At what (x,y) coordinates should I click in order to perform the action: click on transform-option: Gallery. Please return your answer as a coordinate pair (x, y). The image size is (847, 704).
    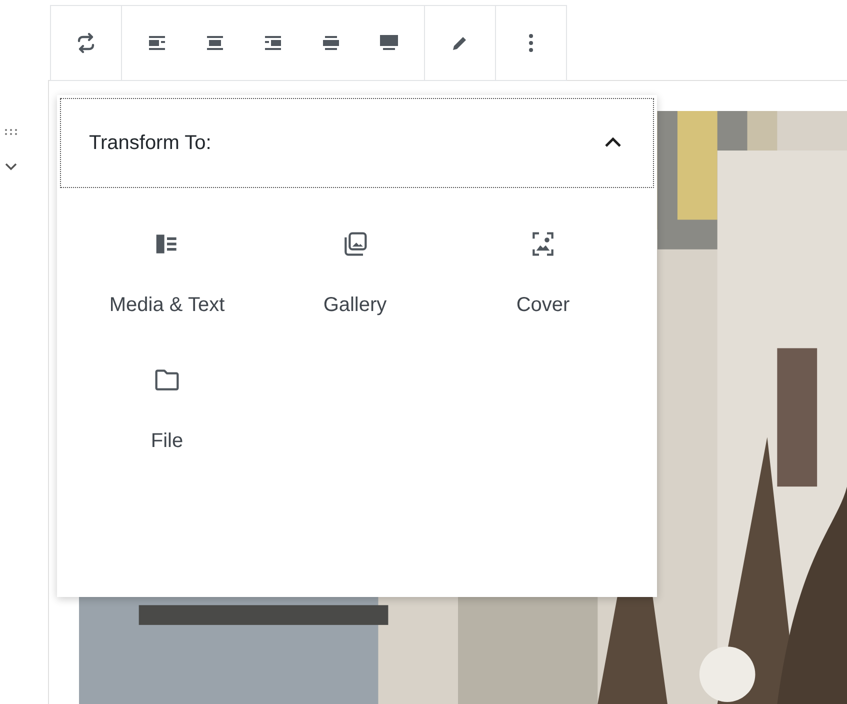
    Looking at the image, I should click on (355, 274).